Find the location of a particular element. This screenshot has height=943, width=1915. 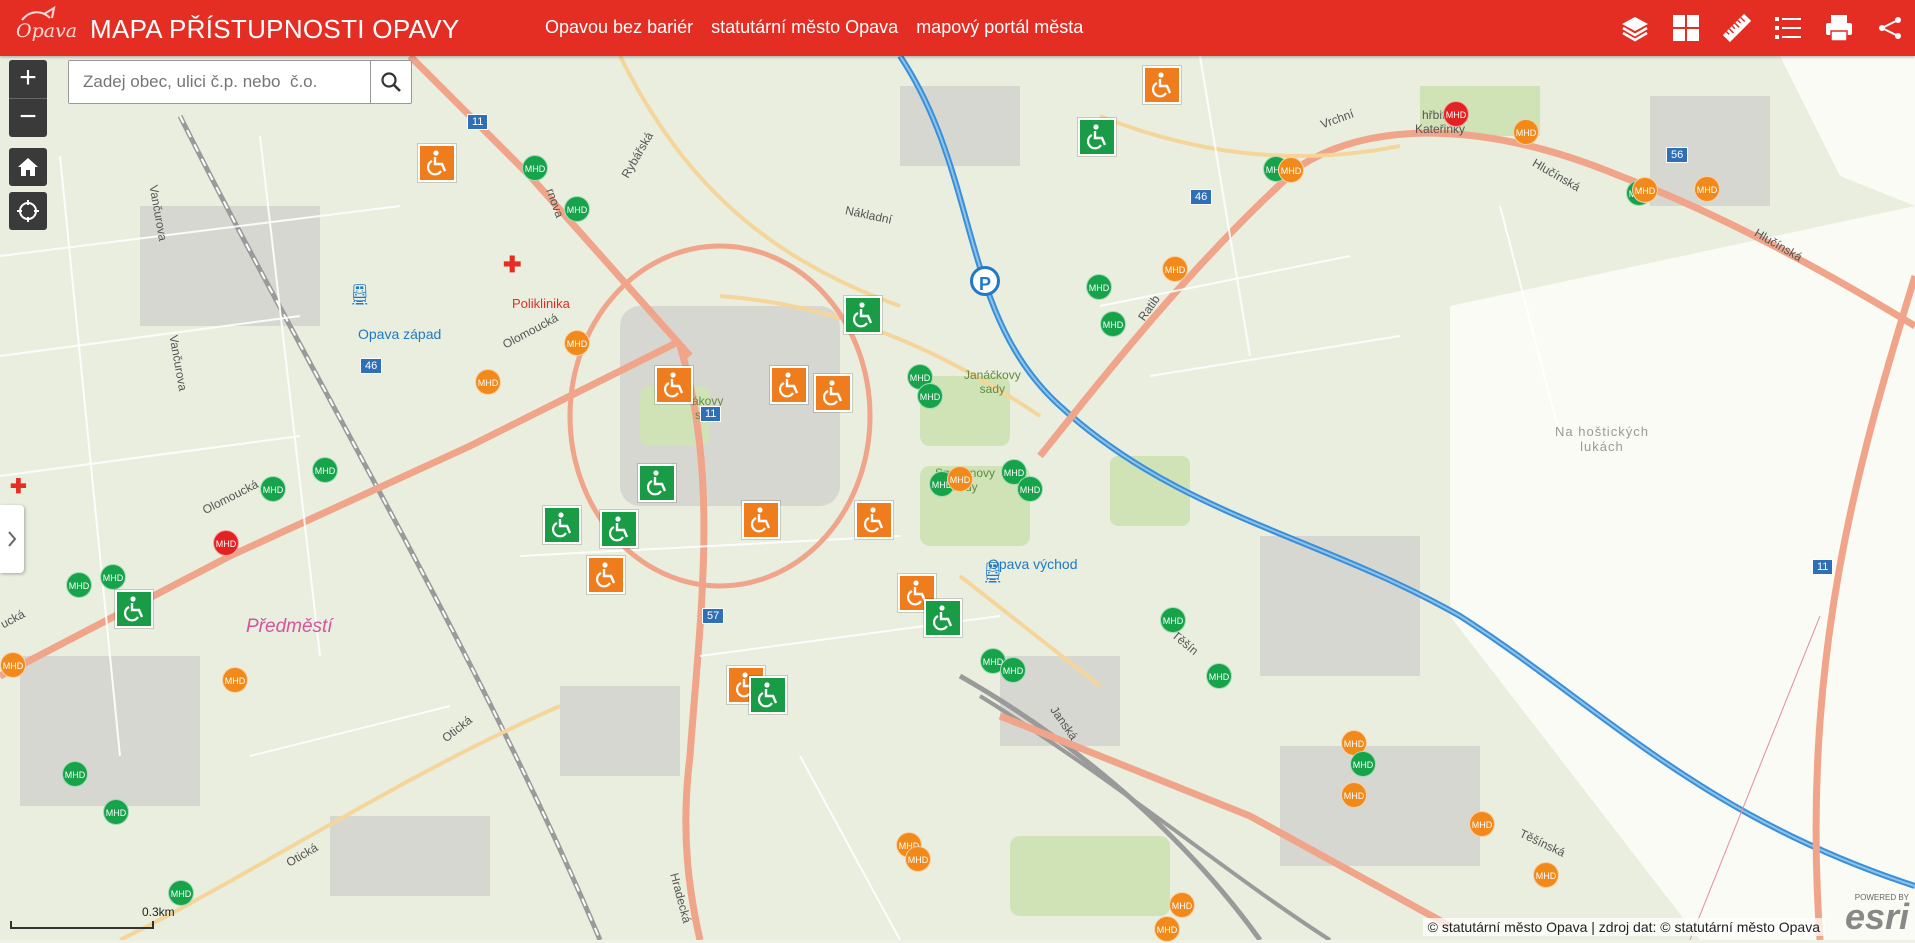

search-input is located at coordinates (219, 82).